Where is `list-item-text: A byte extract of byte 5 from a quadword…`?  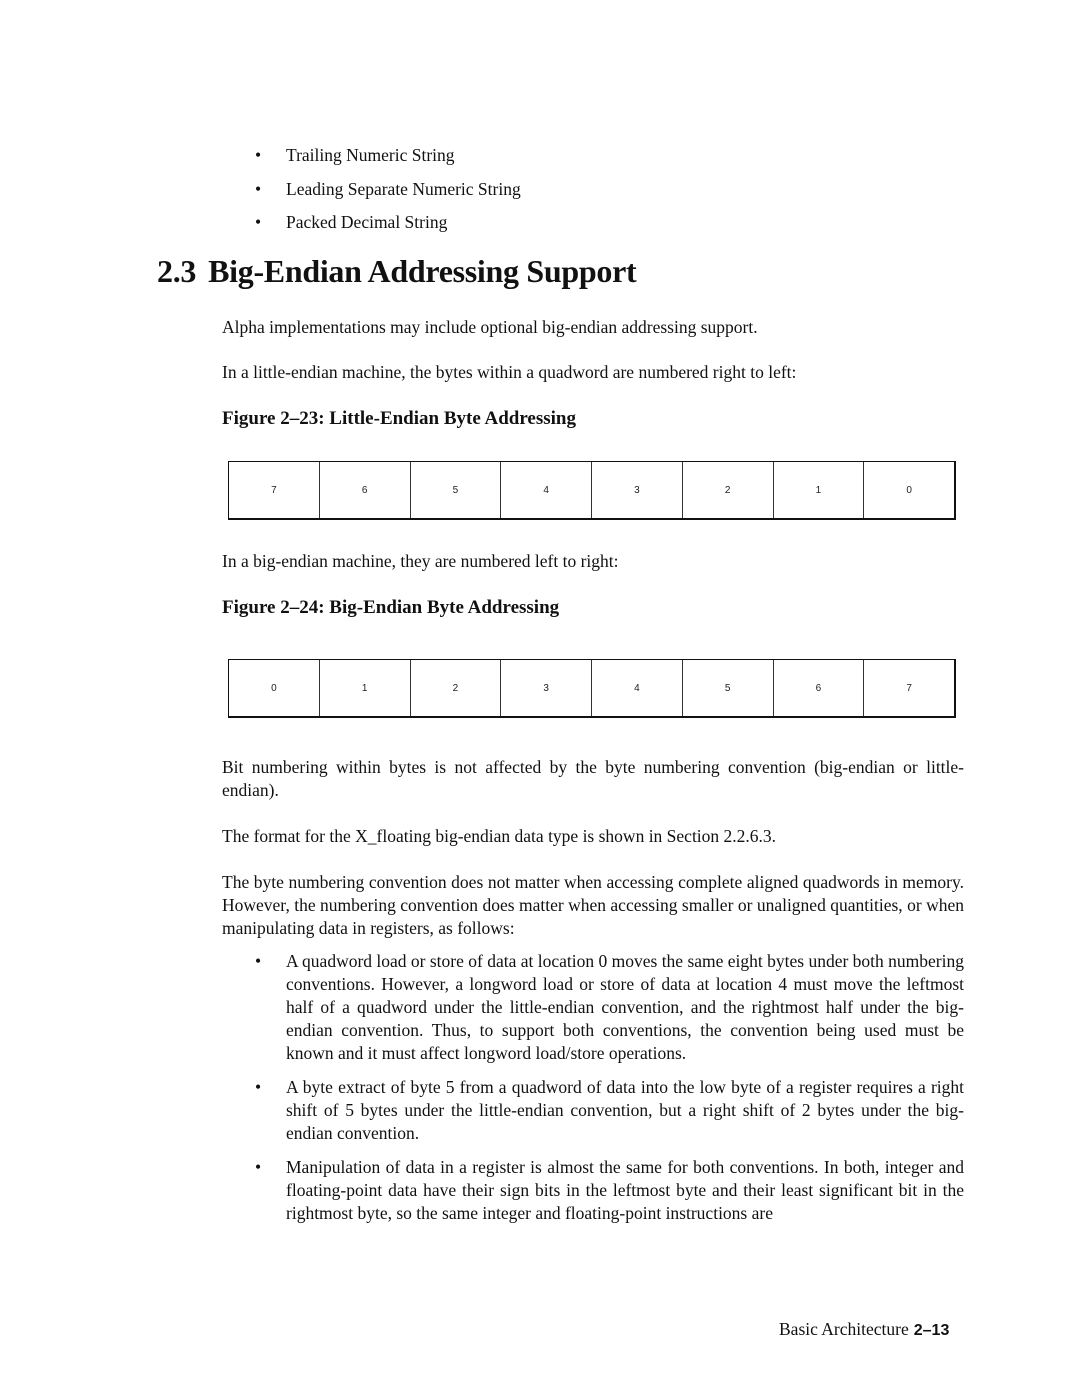
list-item-text: A byte extract of byte 5 from a quadword… is located at coordinates (625, 1110).